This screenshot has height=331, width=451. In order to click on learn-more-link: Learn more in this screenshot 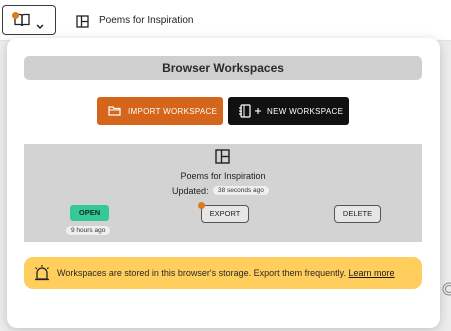, I will do `click(372, 273)`.